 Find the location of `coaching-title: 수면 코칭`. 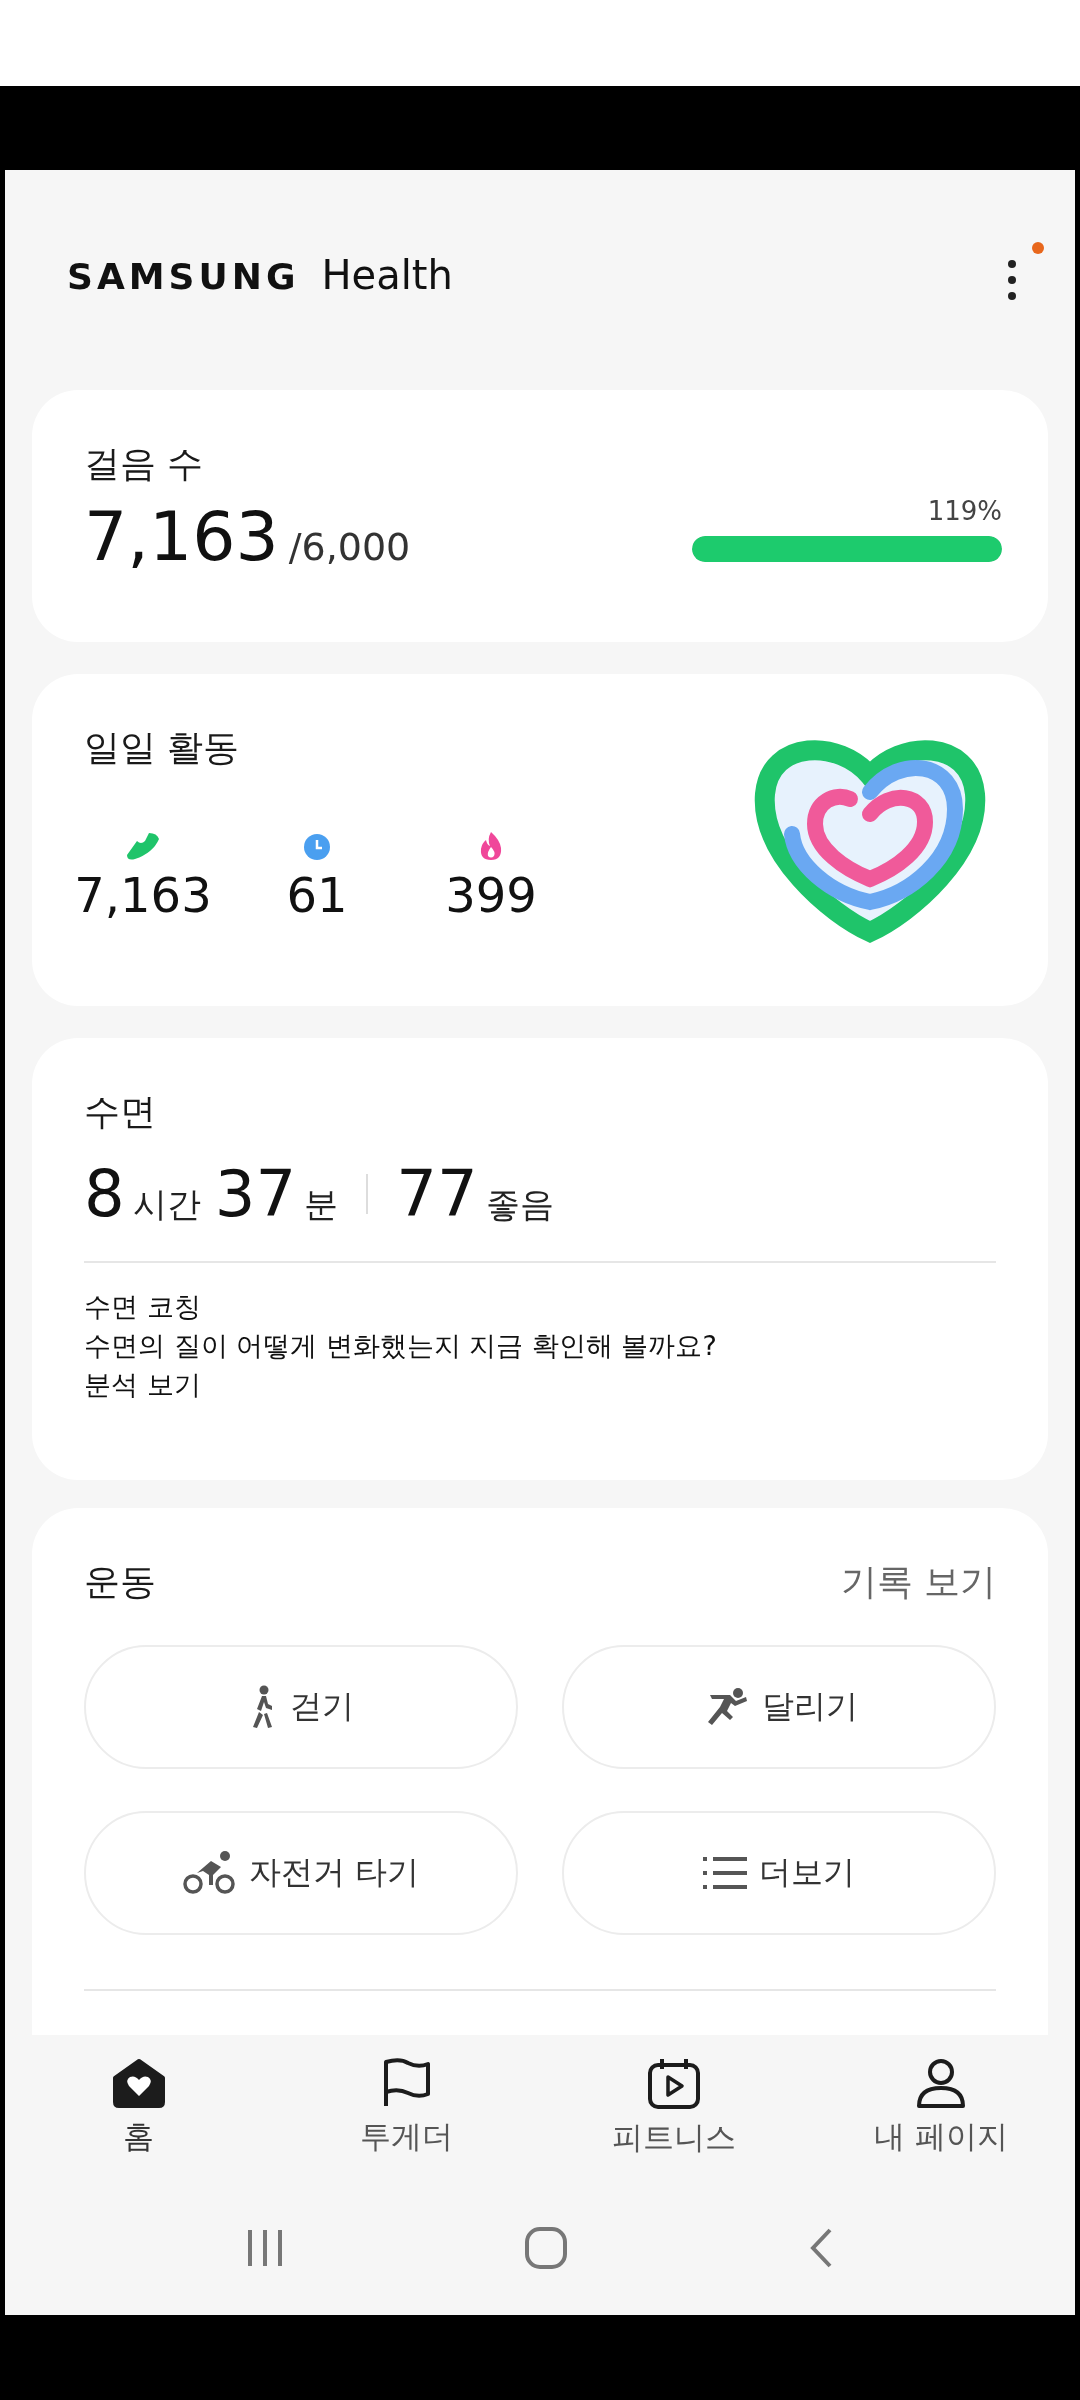

coaching-title: 수면 코칭 is located at coordinates (143, 1307).